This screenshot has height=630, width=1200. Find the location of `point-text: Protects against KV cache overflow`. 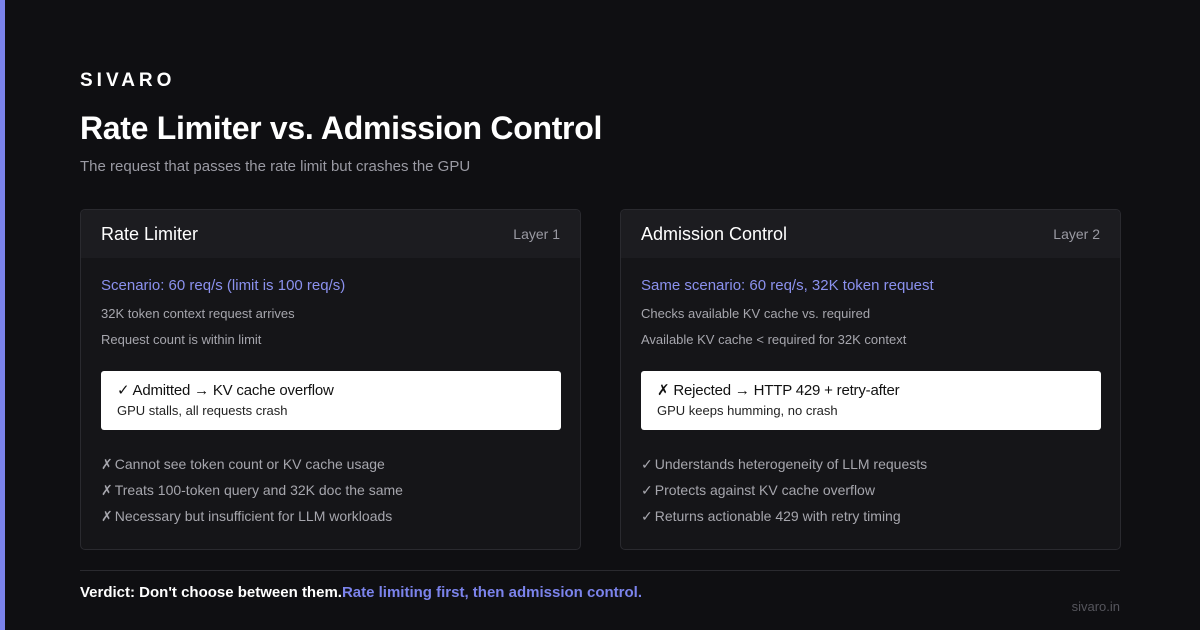

point-text: Protects against KV cache overflow is located at coordinates (764, 490).